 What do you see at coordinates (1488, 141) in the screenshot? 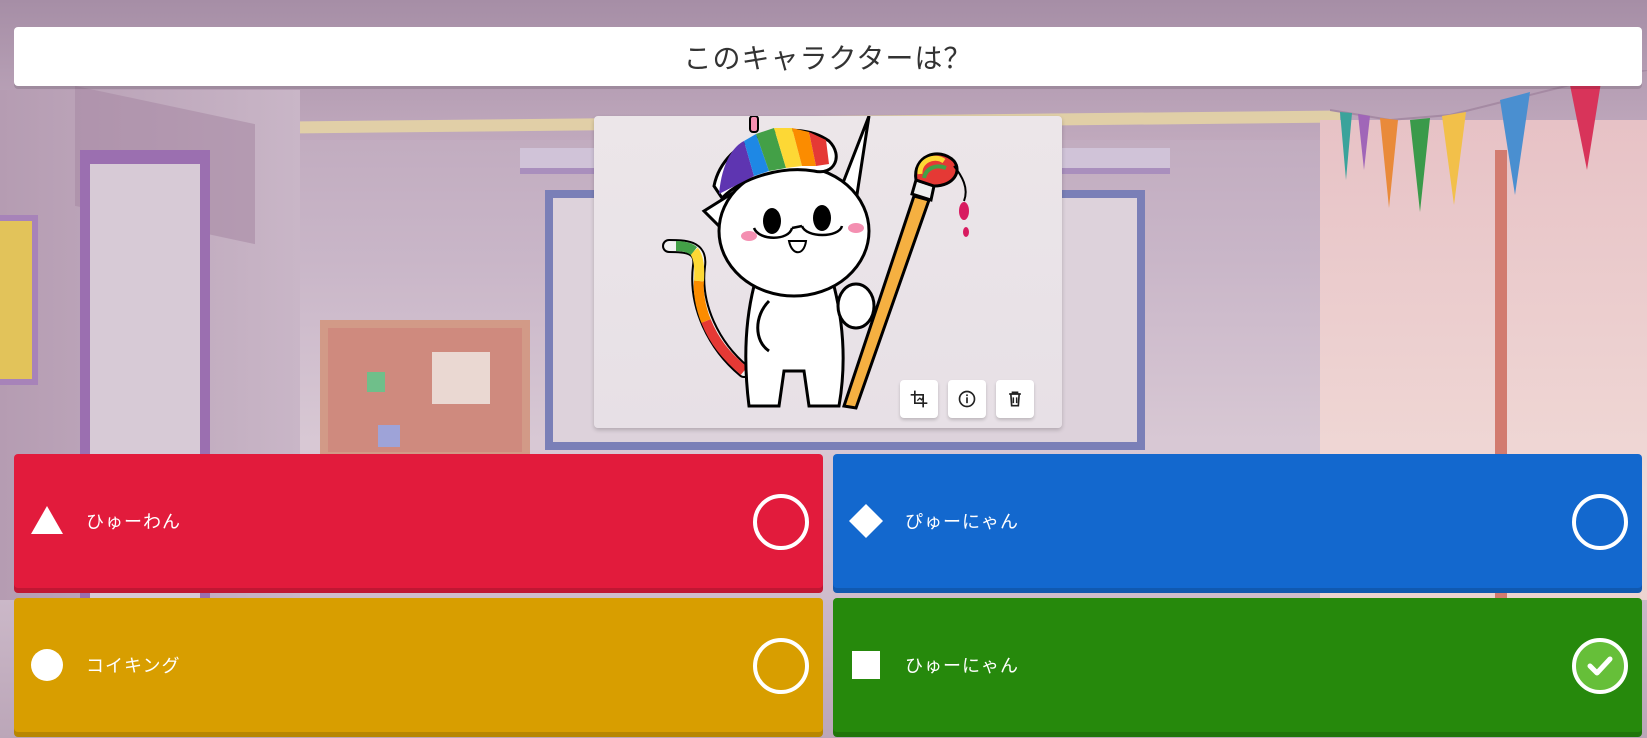
I see `bunting-flags` at bounding box center [1488, 141].